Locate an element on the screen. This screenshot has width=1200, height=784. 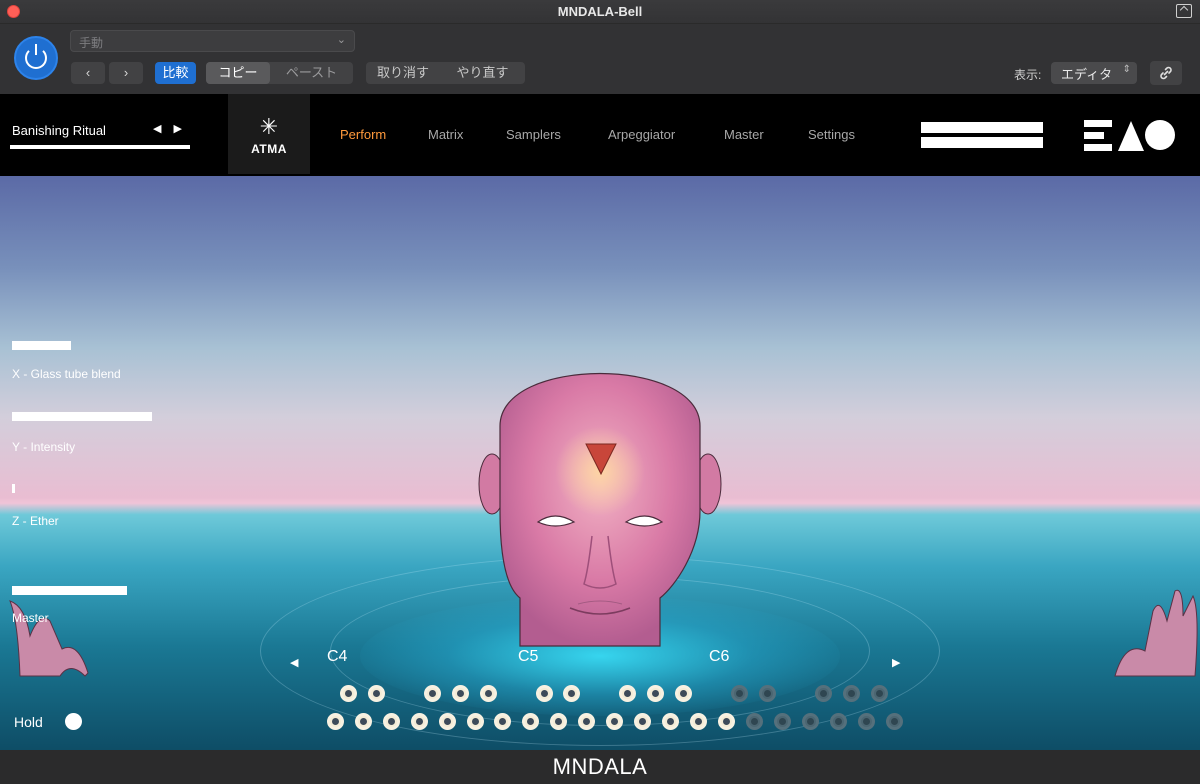
copy-button: コピー is located at coordinates (238, 73).